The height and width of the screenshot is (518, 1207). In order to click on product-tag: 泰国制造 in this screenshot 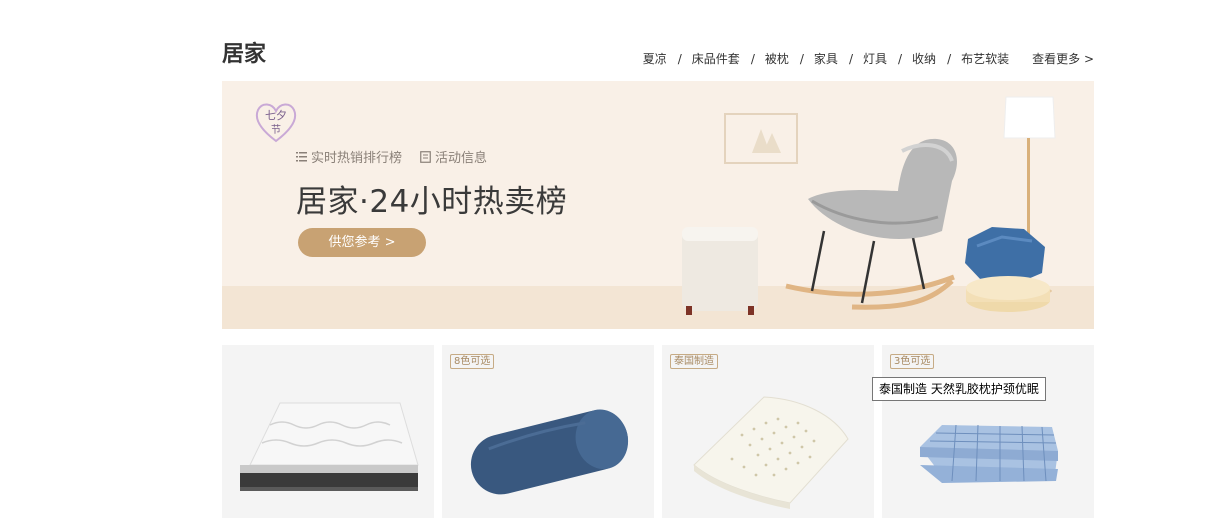, I will do `click(694, 361)`.